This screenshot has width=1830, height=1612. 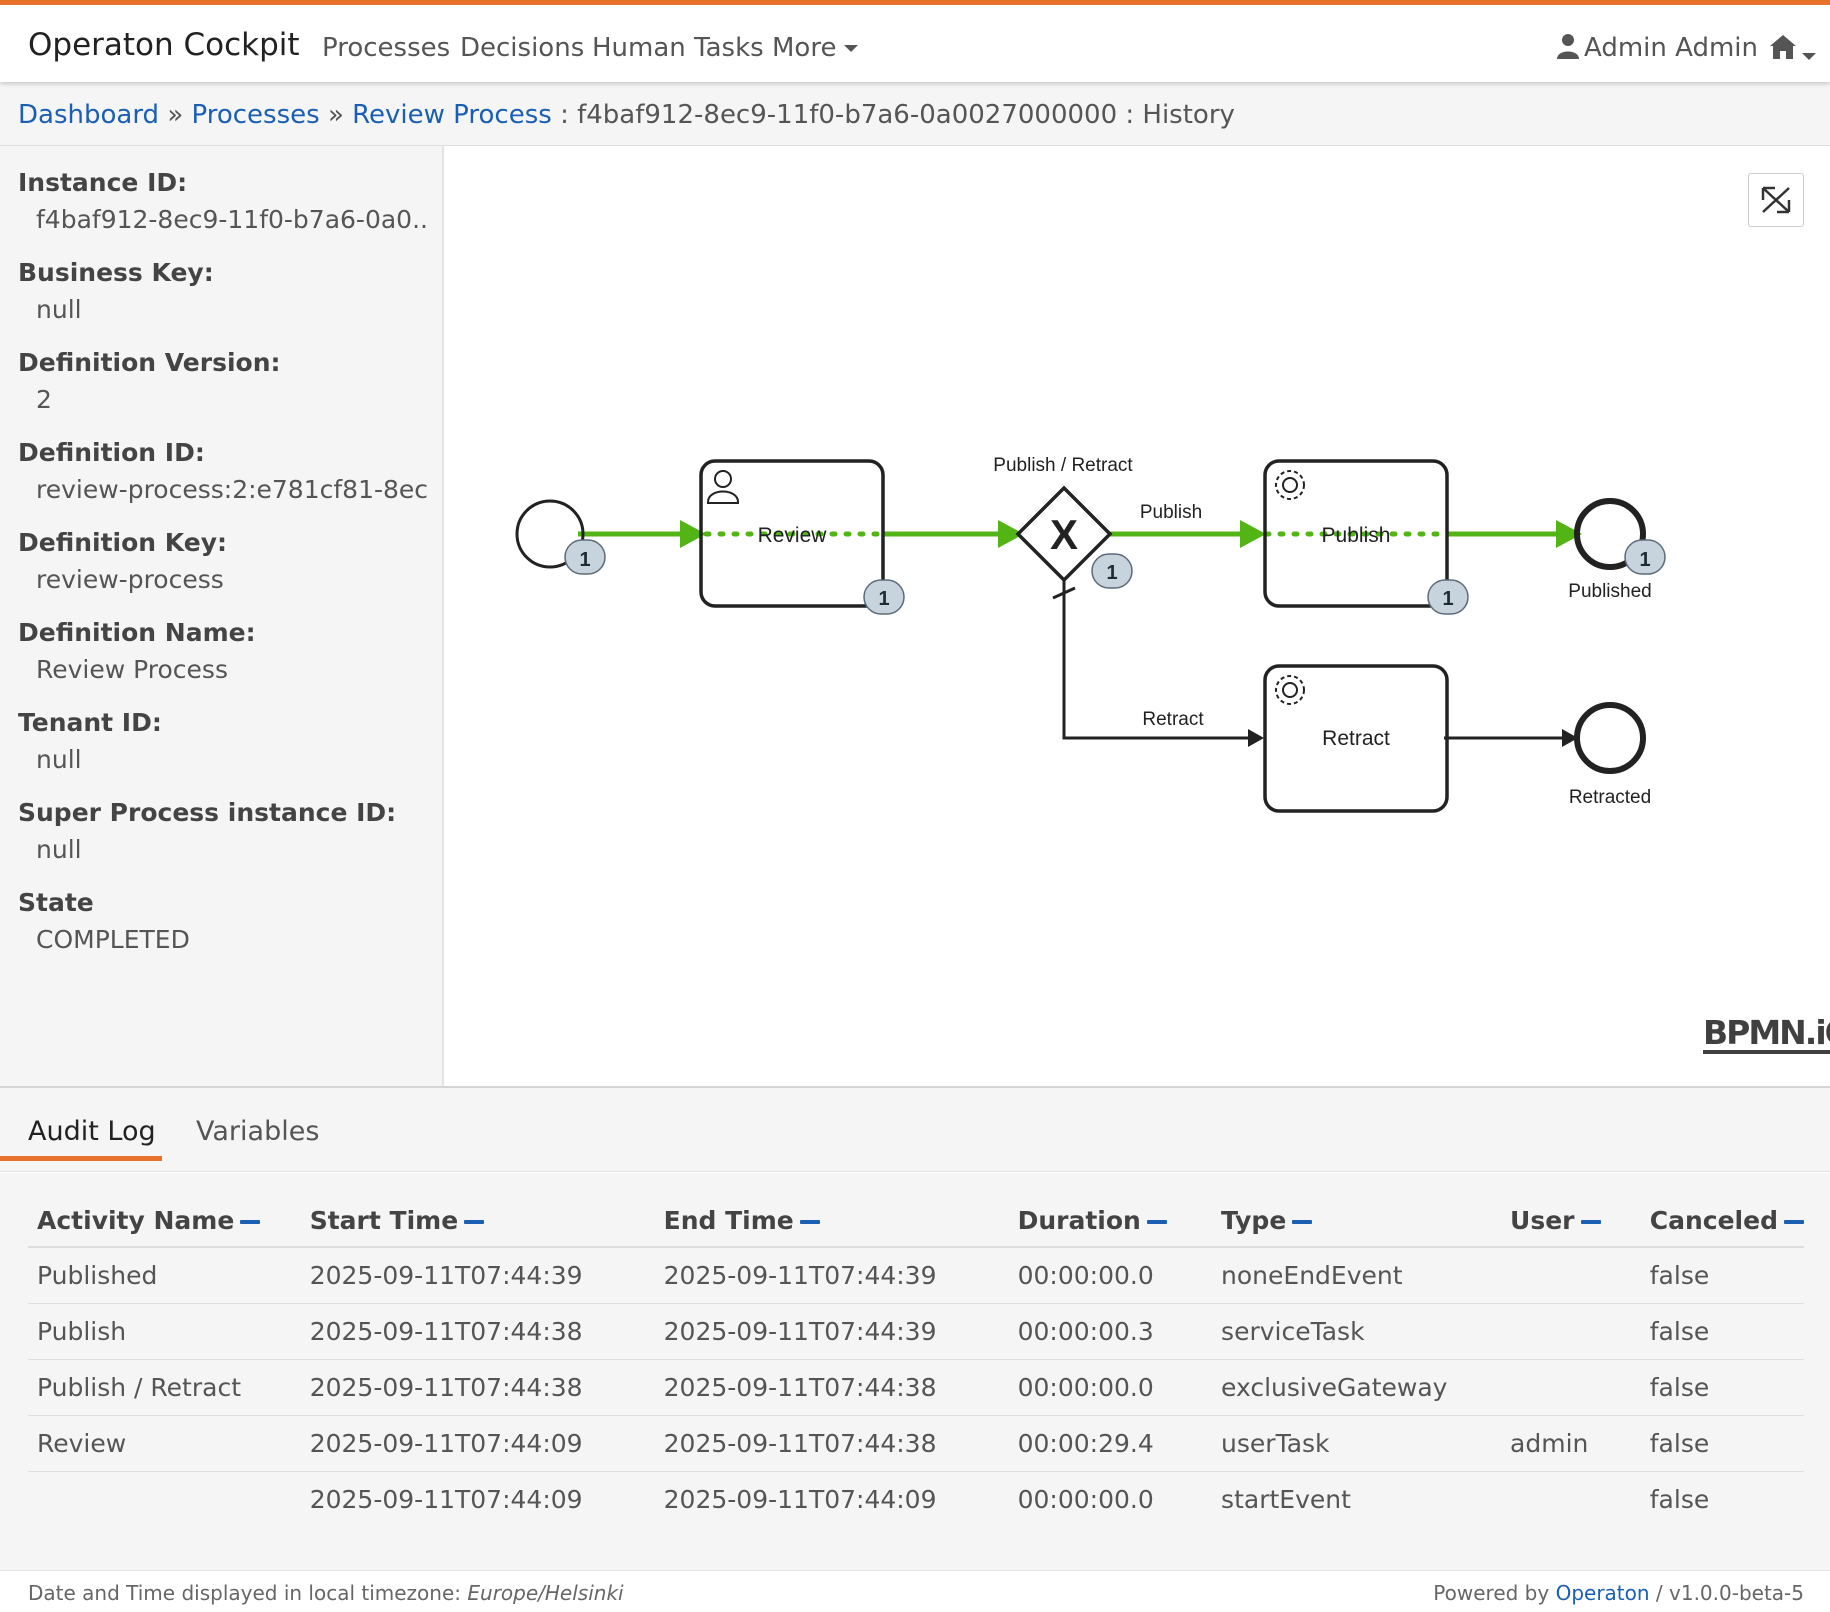 I want to click on definition-version-label: Definition Version:, so click(x=149, y=362).